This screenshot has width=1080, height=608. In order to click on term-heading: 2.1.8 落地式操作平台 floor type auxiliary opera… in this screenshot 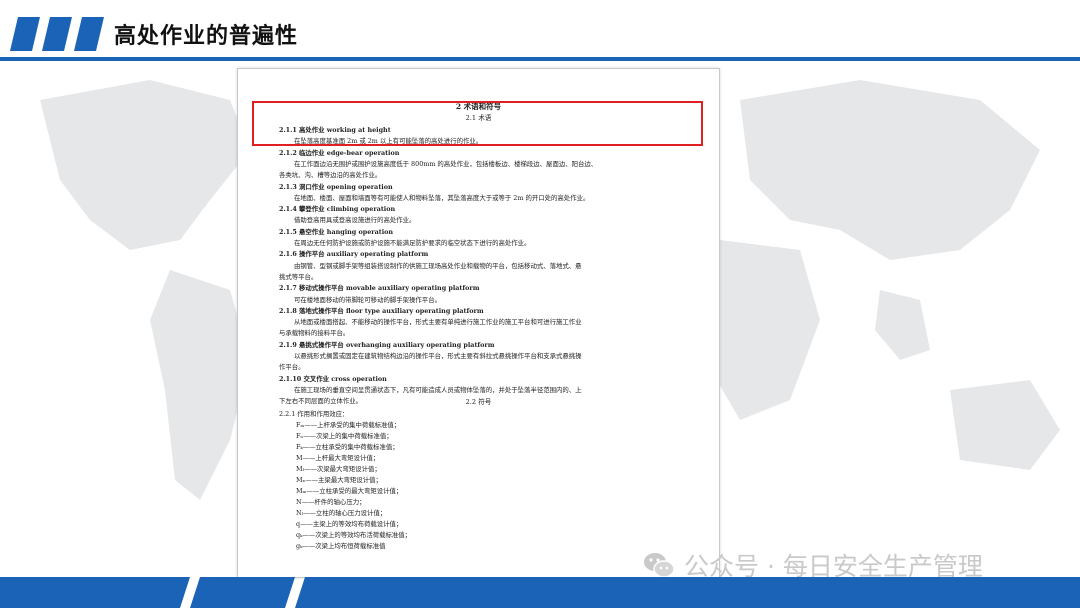, I will do `click(381, 310)`.